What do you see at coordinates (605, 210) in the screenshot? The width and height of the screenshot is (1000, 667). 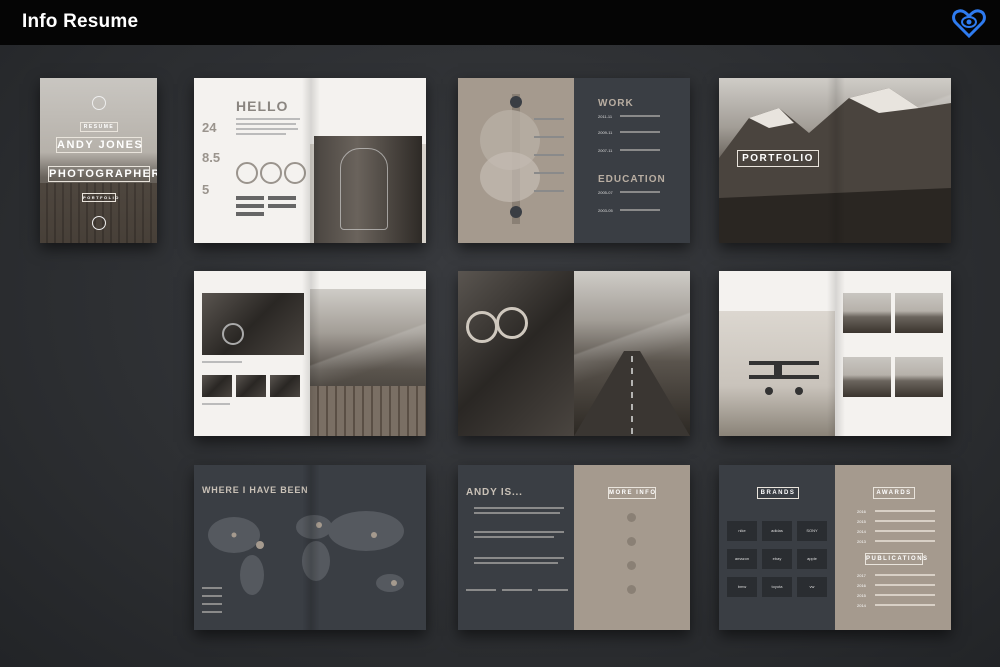 I see `edu-year-2: 2003-05` at bounding box center [605, 210].